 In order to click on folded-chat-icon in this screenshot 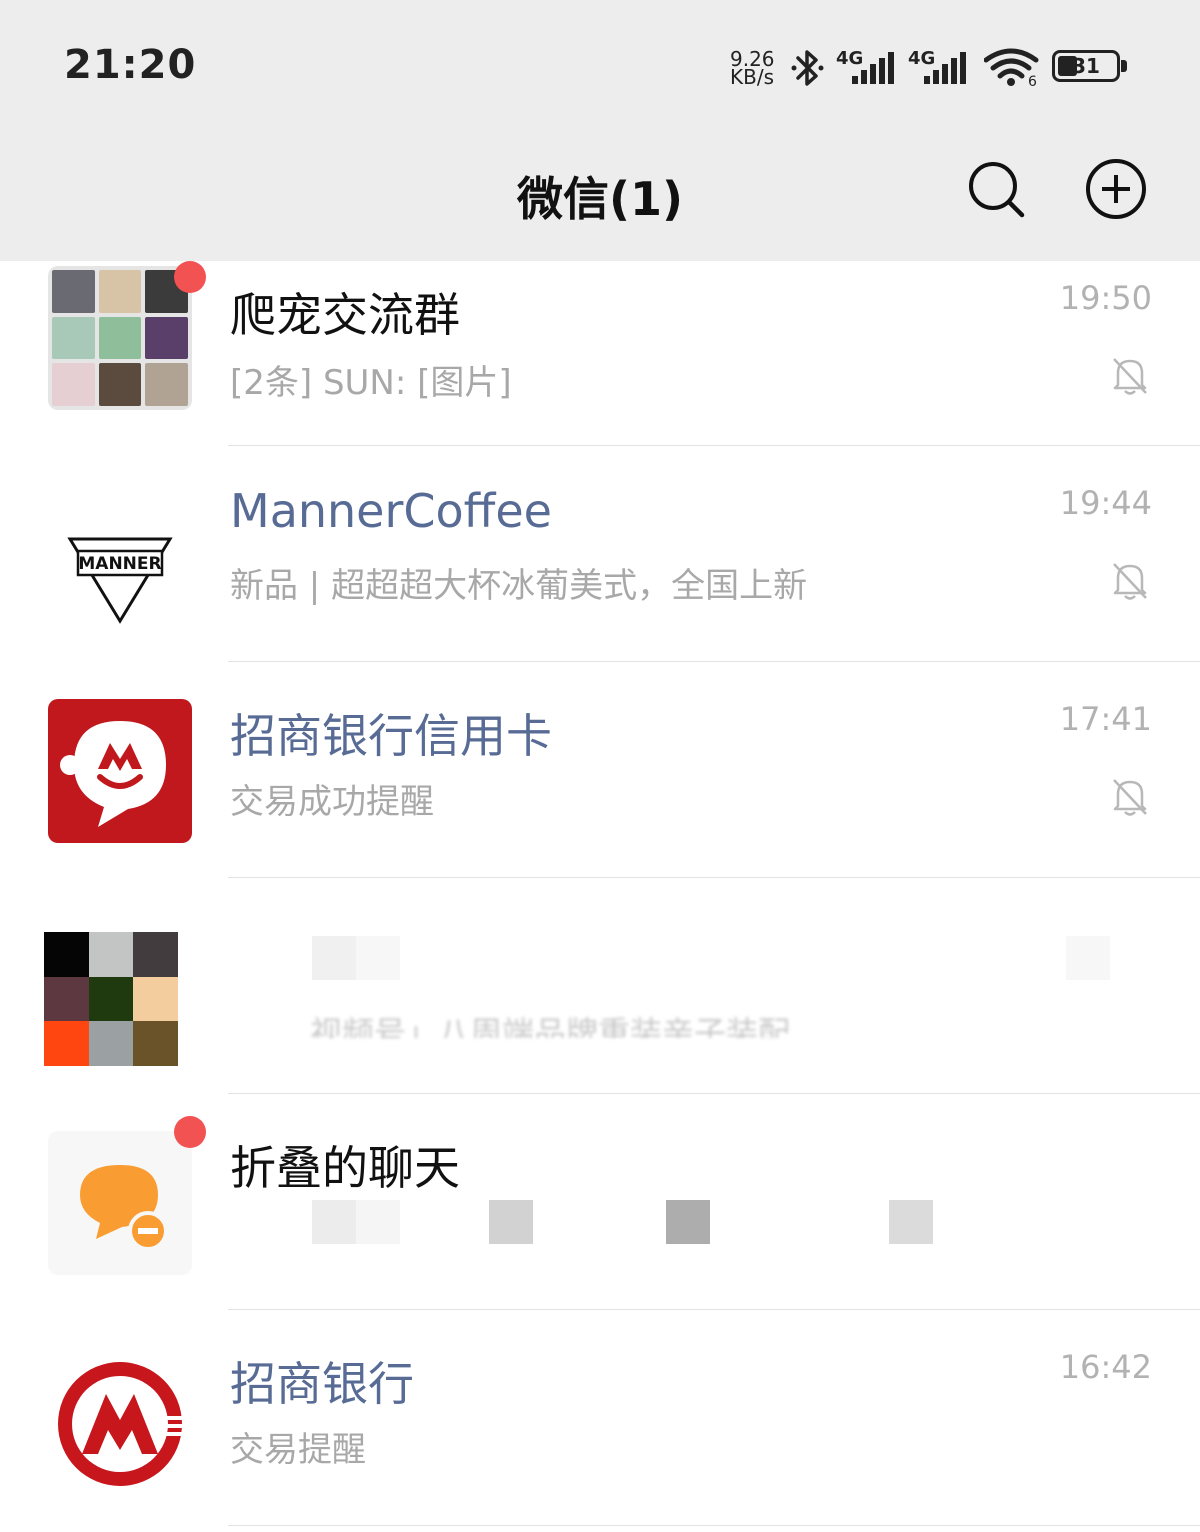, I will do `click(124, 1208)`.